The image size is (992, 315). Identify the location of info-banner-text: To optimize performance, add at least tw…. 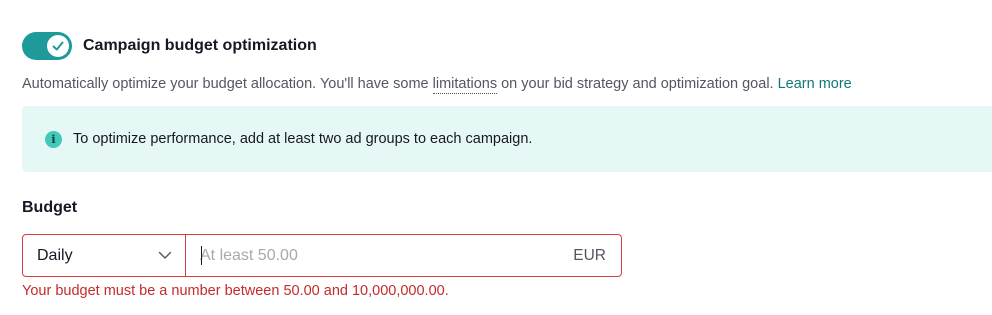
(303, 139).